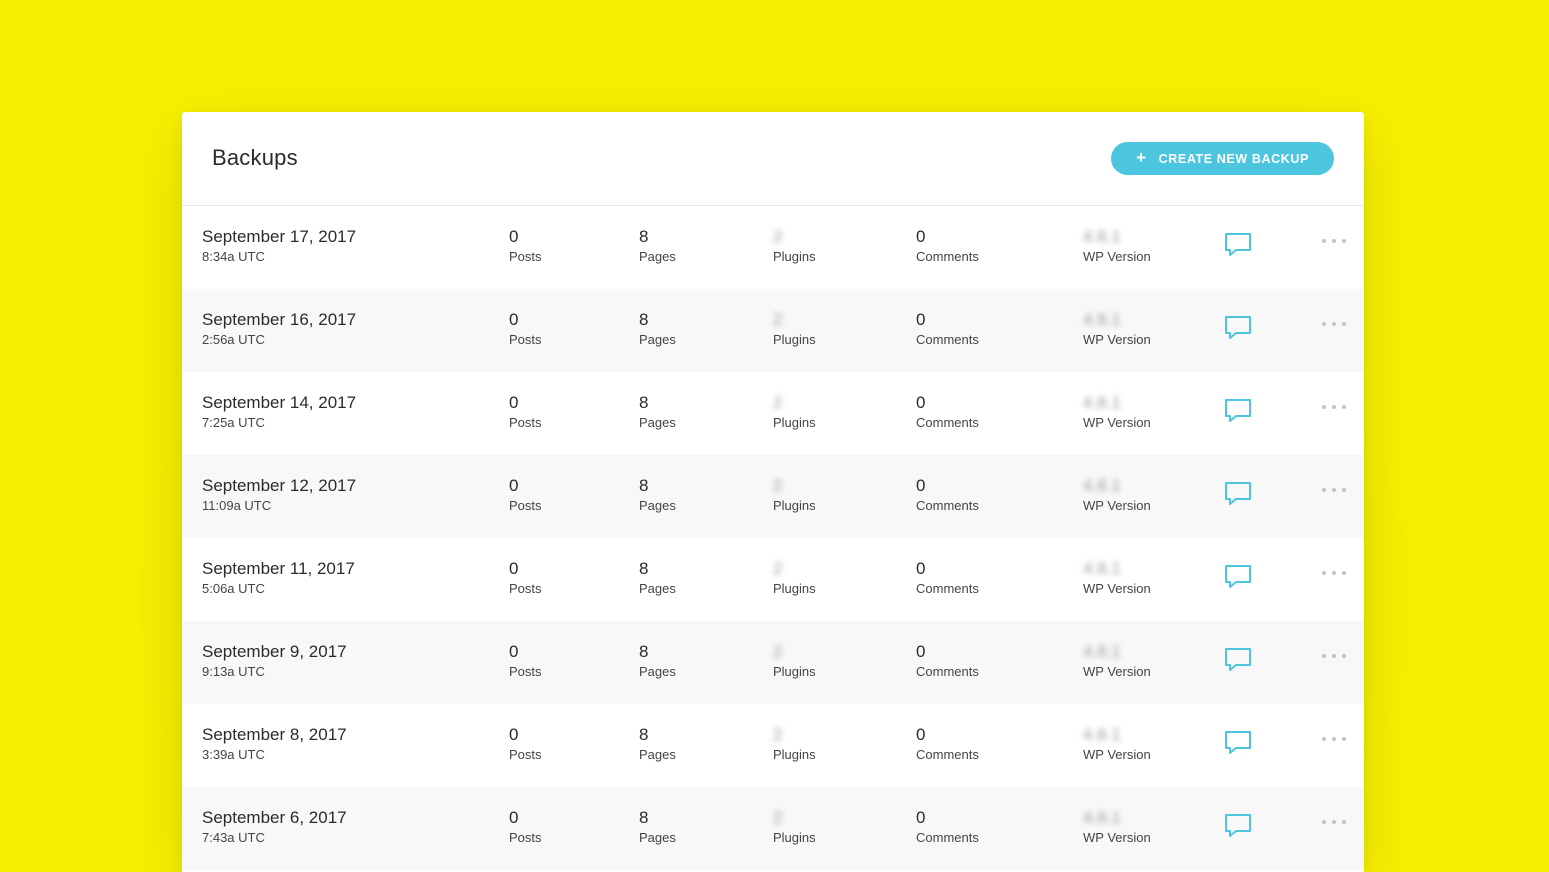  I want to click on backup-date: September 14, 2017, so click(279, 402).